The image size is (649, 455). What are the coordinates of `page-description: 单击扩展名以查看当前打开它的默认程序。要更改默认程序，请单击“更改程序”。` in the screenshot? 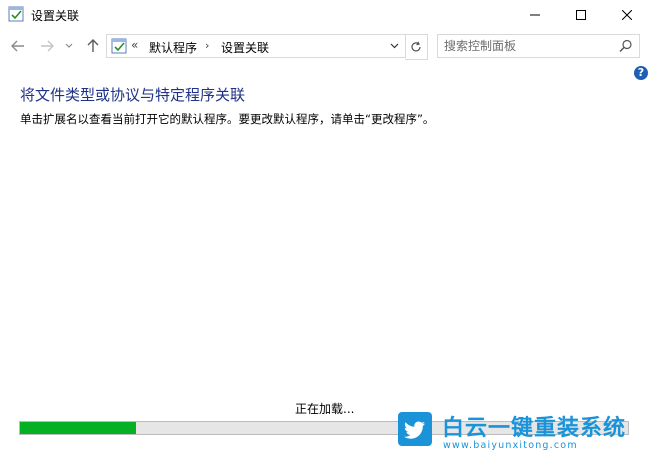 It's located at (227, 119).